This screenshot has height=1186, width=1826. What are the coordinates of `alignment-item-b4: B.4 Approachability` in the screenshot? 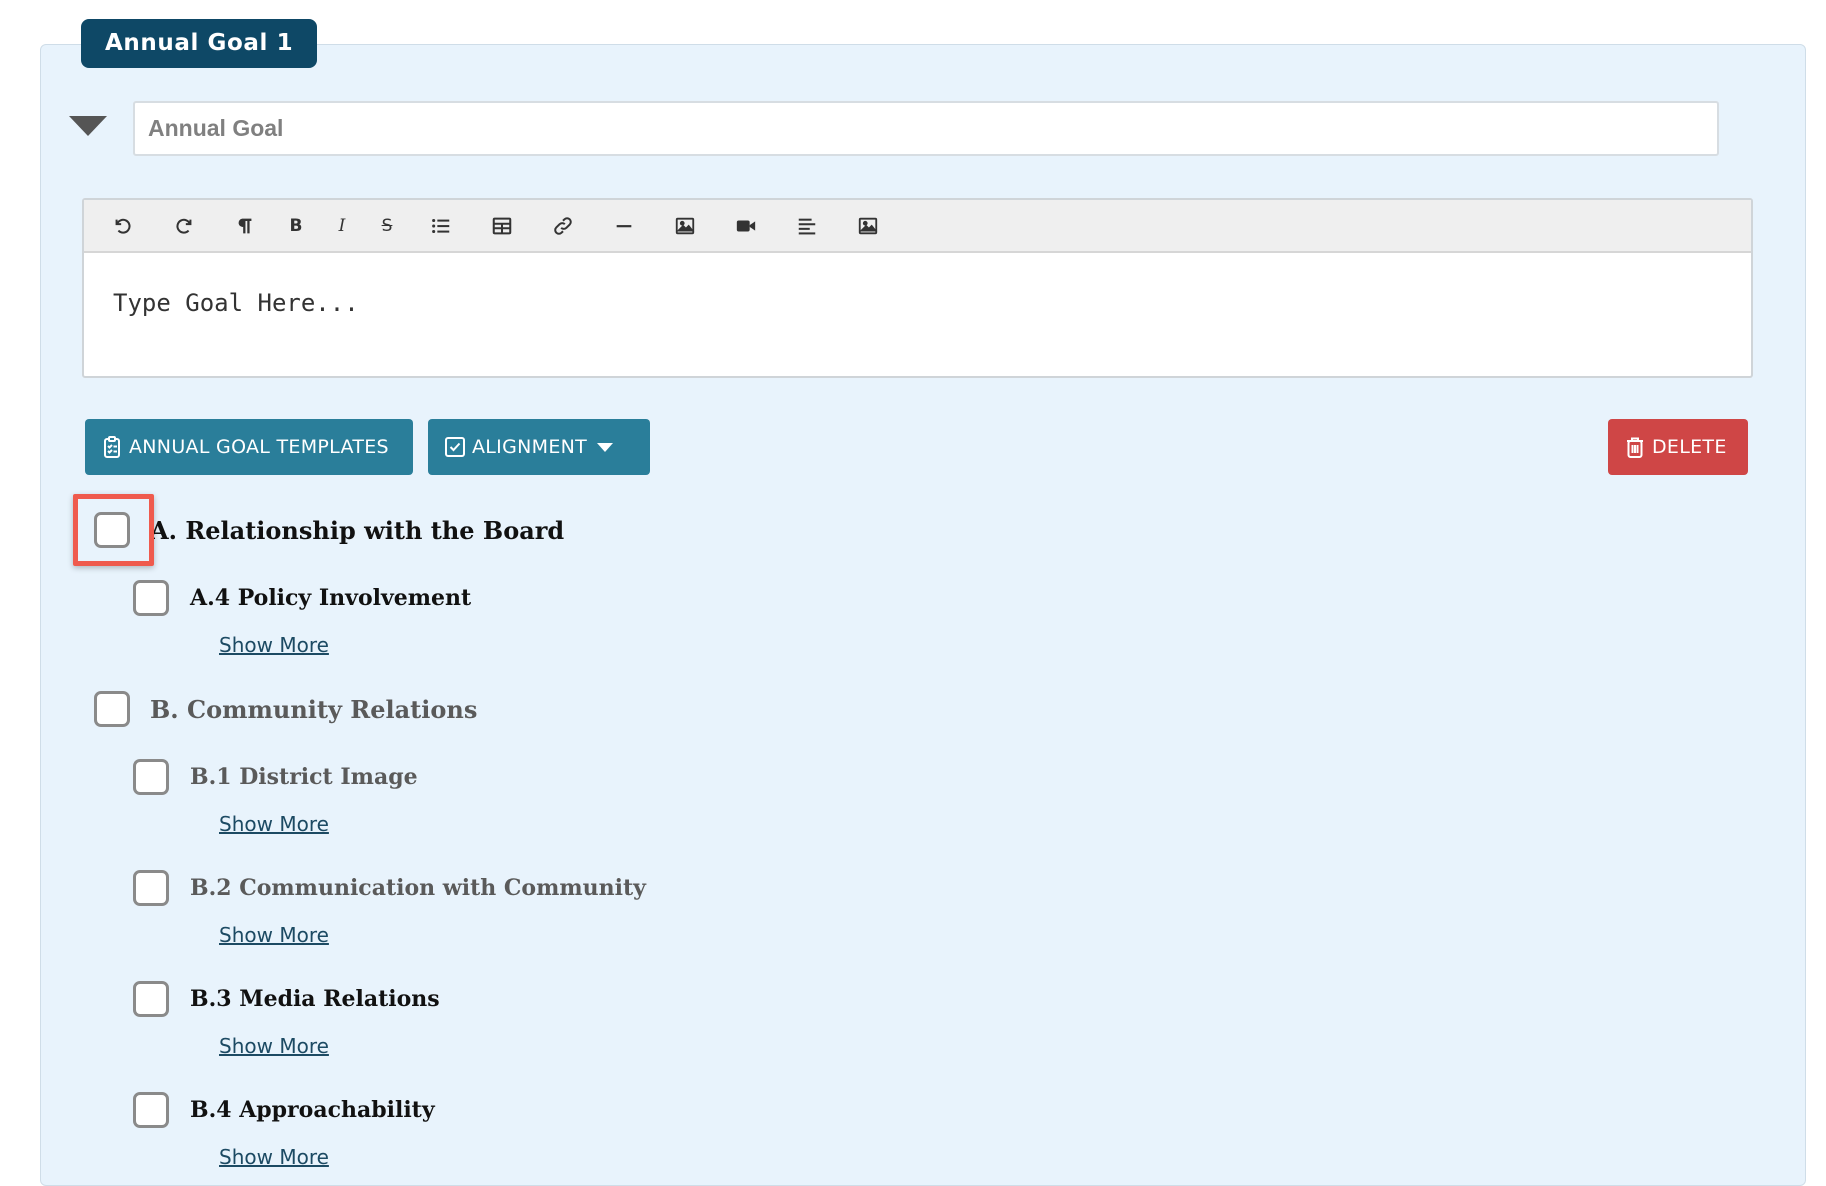 It's located at (284, 1110).